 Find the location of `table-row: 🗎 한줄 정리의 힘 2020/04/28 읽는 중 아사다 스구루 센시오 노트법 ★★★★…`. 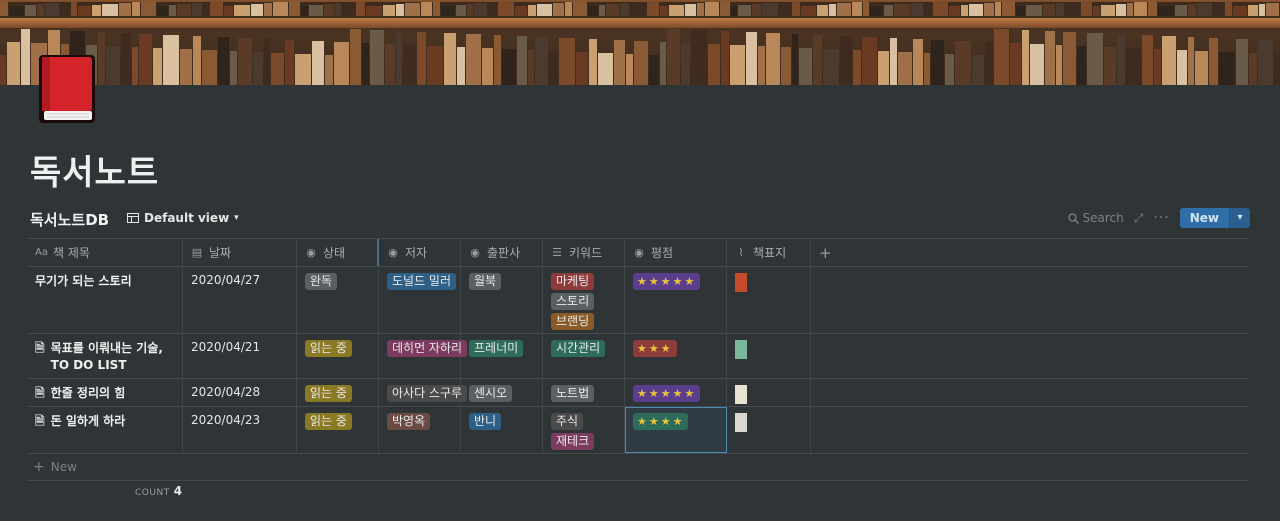

table-row: 🗎 한줄 정리의 힘 2020/04/28 읽는 중 아사다 스구루 센시오 노트법 ★★★★… is located at coordinates (637, 393).